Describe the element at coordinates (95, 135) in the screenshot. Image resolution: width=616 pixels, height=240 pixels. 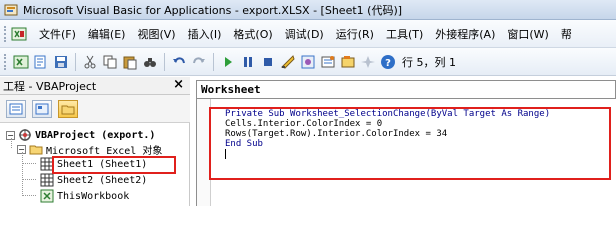
I see `tree-root-label: VBAProject (export.)` at that location.